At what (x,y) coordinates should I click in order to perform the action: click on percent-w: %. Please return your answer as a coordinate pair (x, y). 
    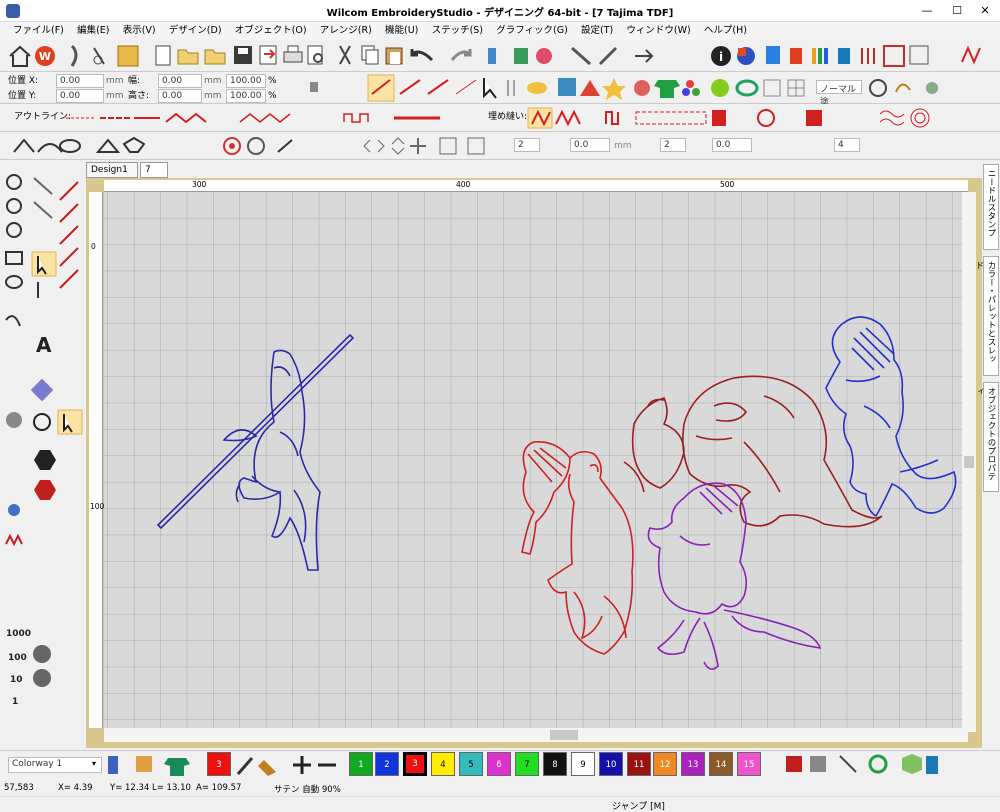
    Looking at the image, I should click on (272, 81).